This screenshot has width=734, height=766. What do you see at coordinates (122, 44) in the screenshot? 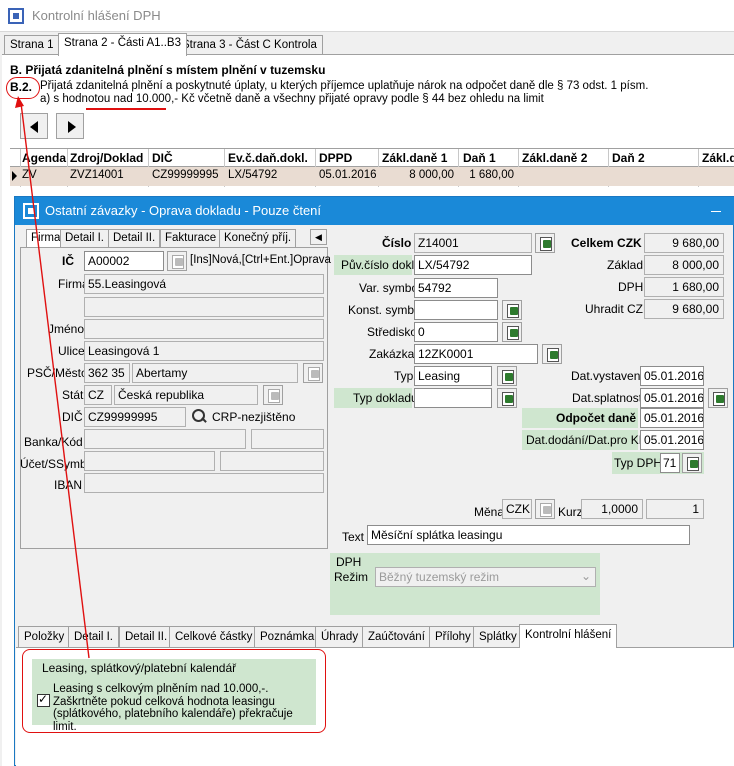
I see `tab-strana-2: Strana 2 - Části A1..B3` at bounding box center [122, 44].